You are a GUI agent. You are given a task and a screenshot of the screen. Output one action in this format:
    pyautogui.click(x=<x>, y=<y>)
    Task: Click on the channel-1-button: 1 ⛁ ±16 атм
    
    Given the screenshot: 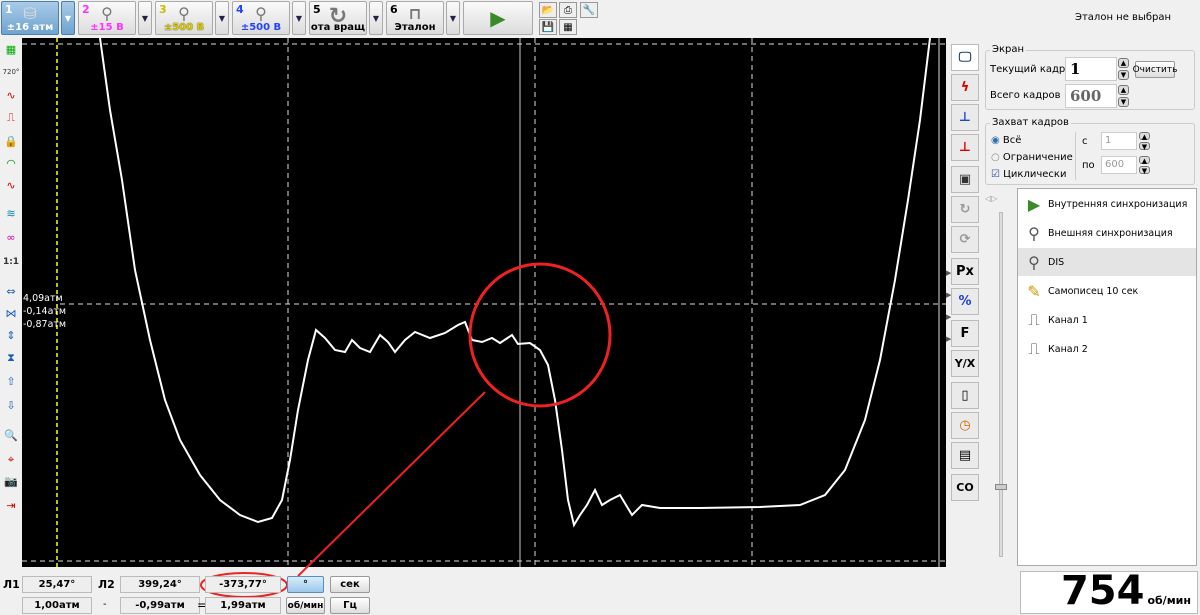 What is the action you would take?
    pyautogui.click(x=30, y=18)
    